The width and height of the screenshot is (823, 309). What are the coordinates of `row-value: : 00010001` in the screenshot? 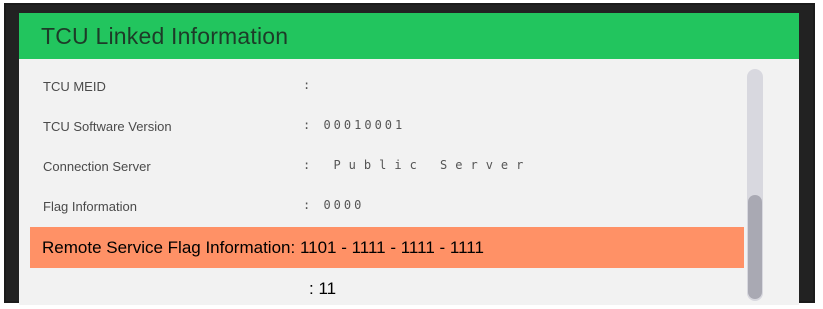 It's located at (354, 125).